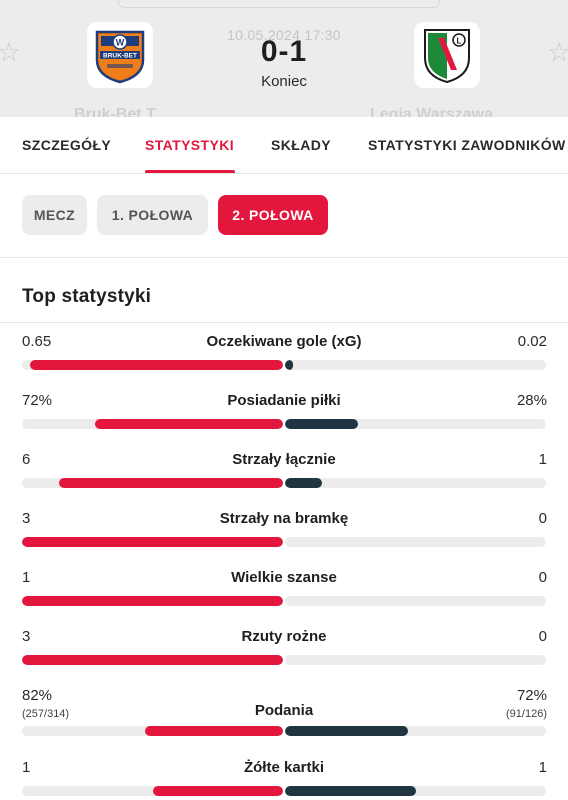 This screenshot has height=800, width=568. Describe the element at coordinates (284, 322) in the screenshot. I see `title-divider` at that location.